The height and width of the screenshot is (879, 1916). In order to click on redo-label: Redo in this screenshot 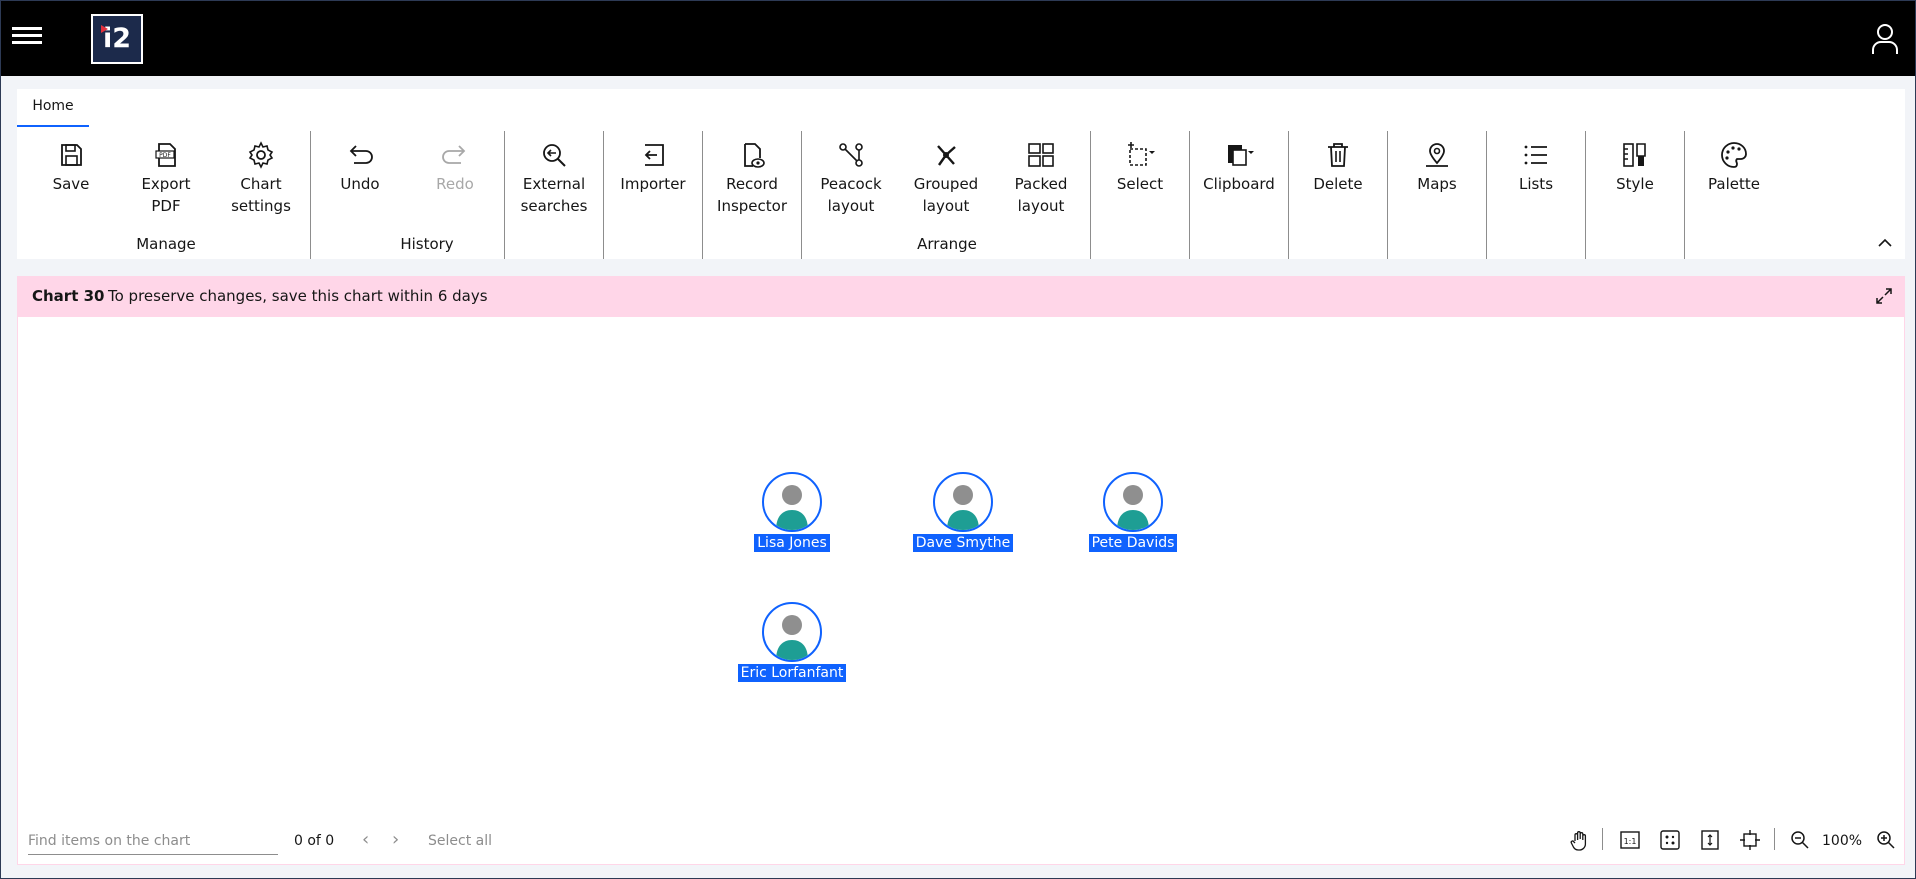, I will do `click(455, 184)`.